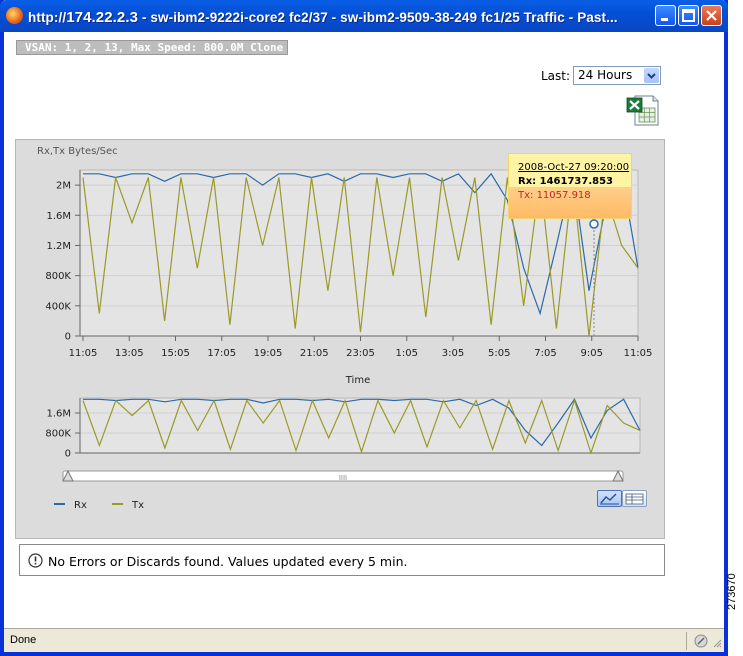  Describe the element at coordinates (58, 246) in the screenshot. I see `main-y-tick-label: 1.2M` at that location.